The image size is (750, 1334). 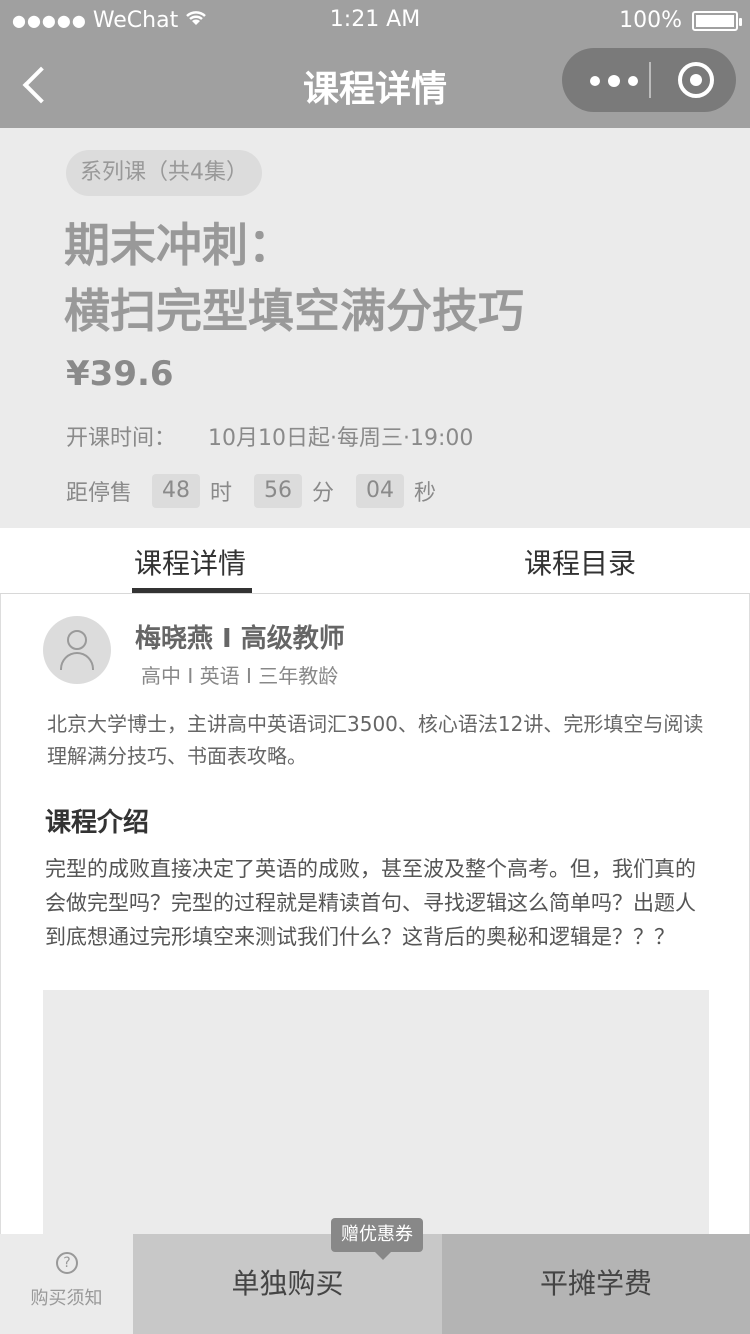 What do you see at coordinates (176, 491) in the screenshot?
I see `countdown-hours: 48` at bounding box center [176, 491].